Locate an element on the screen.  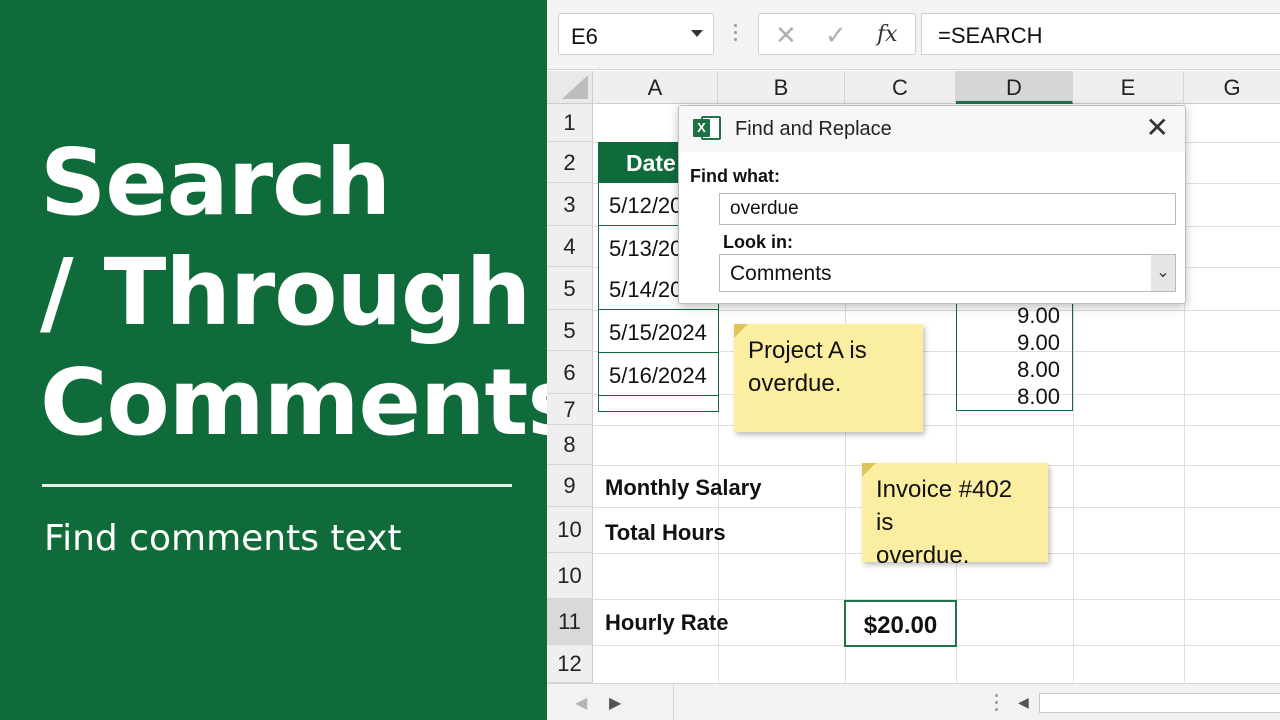
close-icon: ✕ is located at coordinates (1157, 128).